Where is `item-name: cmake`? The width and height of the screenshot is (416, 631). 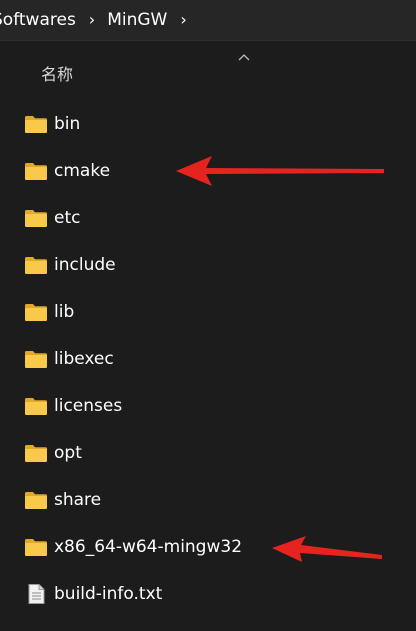
item-name: cmake is located at coordinates (82, 171).